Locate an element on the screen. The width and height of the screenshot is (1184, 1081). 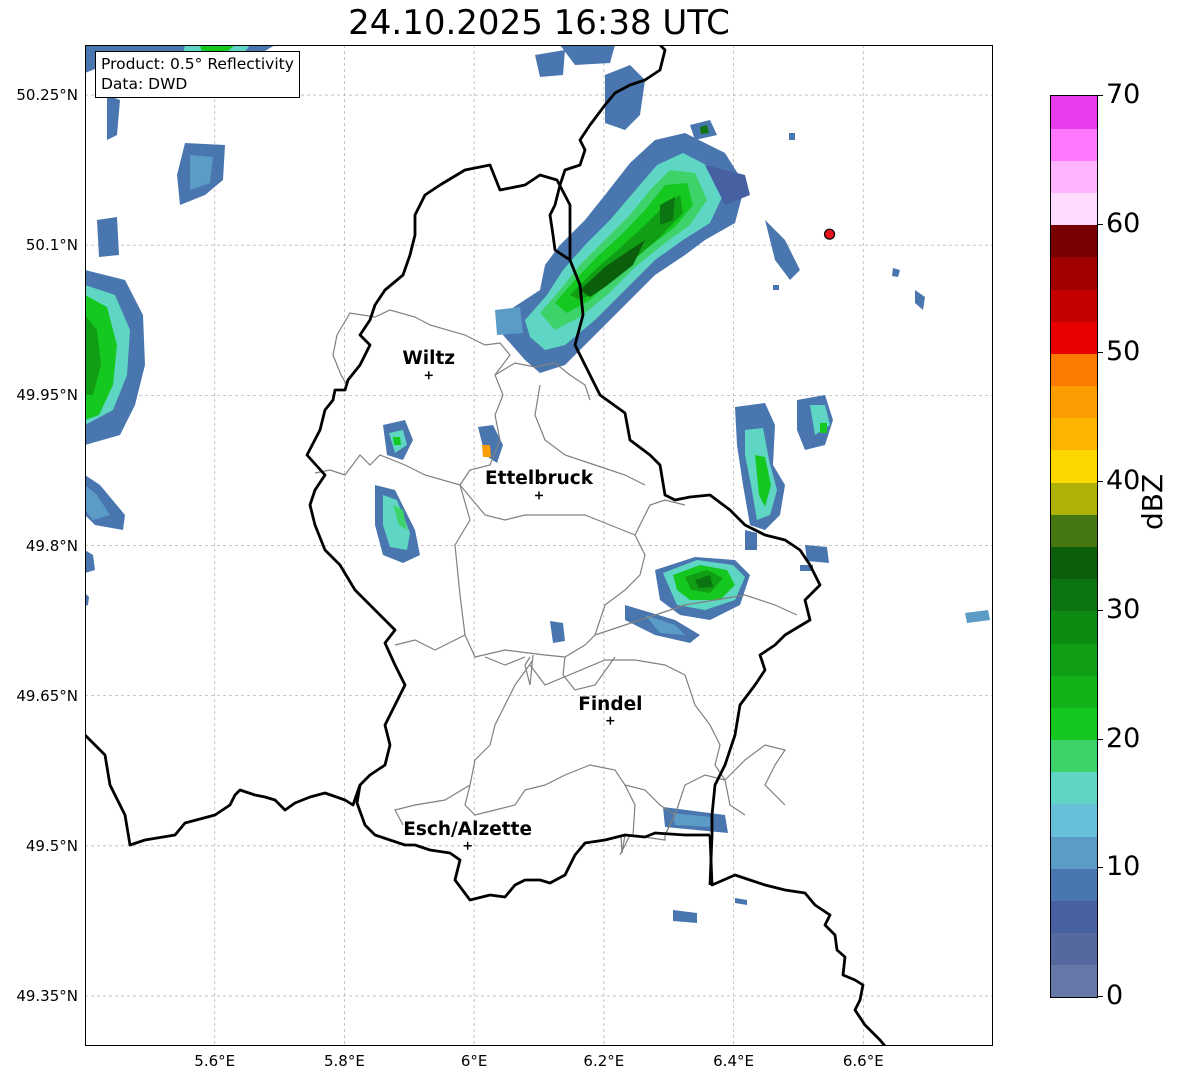
city-label: Wiltz is located at coordinates (429, 359).